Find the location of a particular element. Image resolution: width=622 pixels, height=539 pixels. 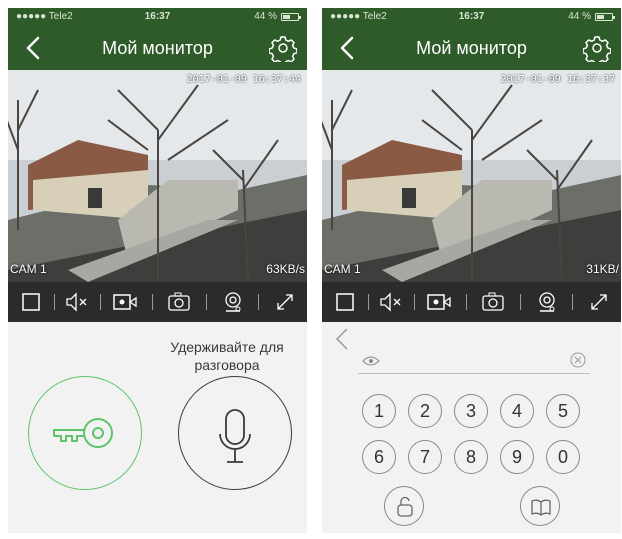

directory-button is located at coordinates (540, 506).